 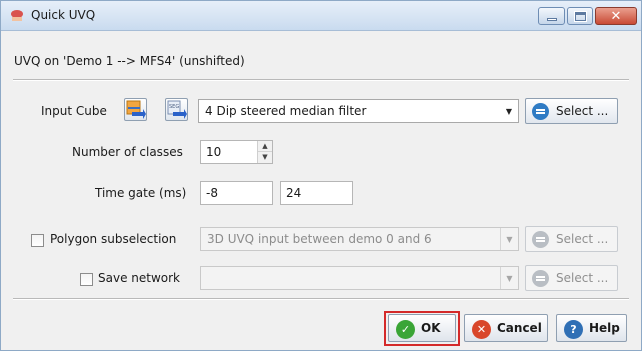 I want to click on maximize-icon, so click(x=580, y=16).